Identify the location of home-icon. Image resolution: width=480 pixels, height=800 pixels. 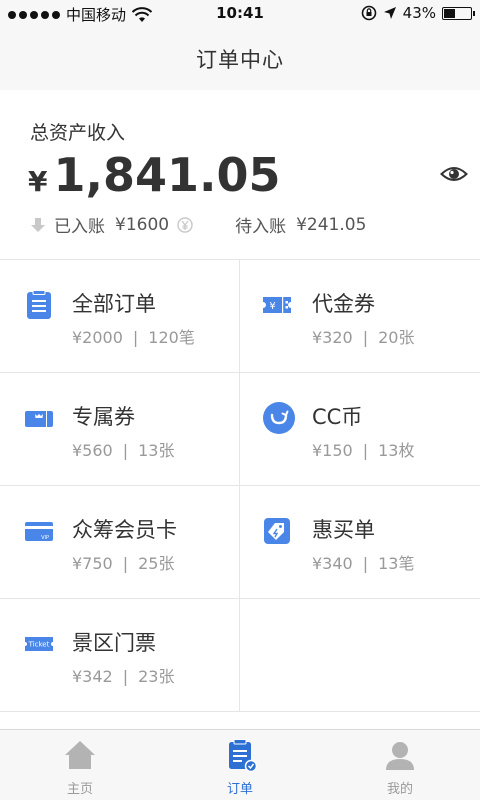
(80, 755).